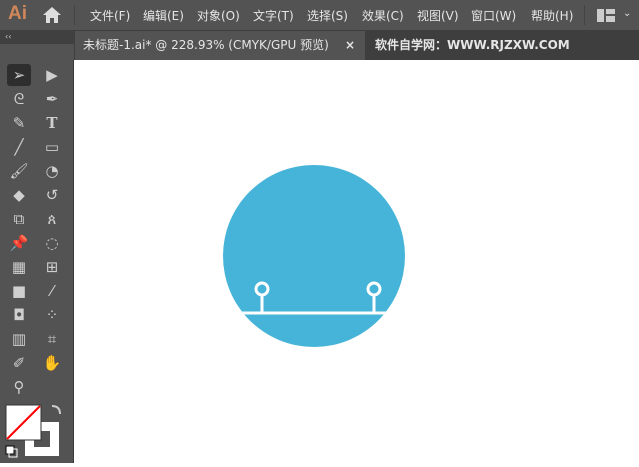 The image size is (639, 467). Describe the element at coordinates (552, 15) in the screenshot. I see `menu-help: 帮助(H)` at that location.